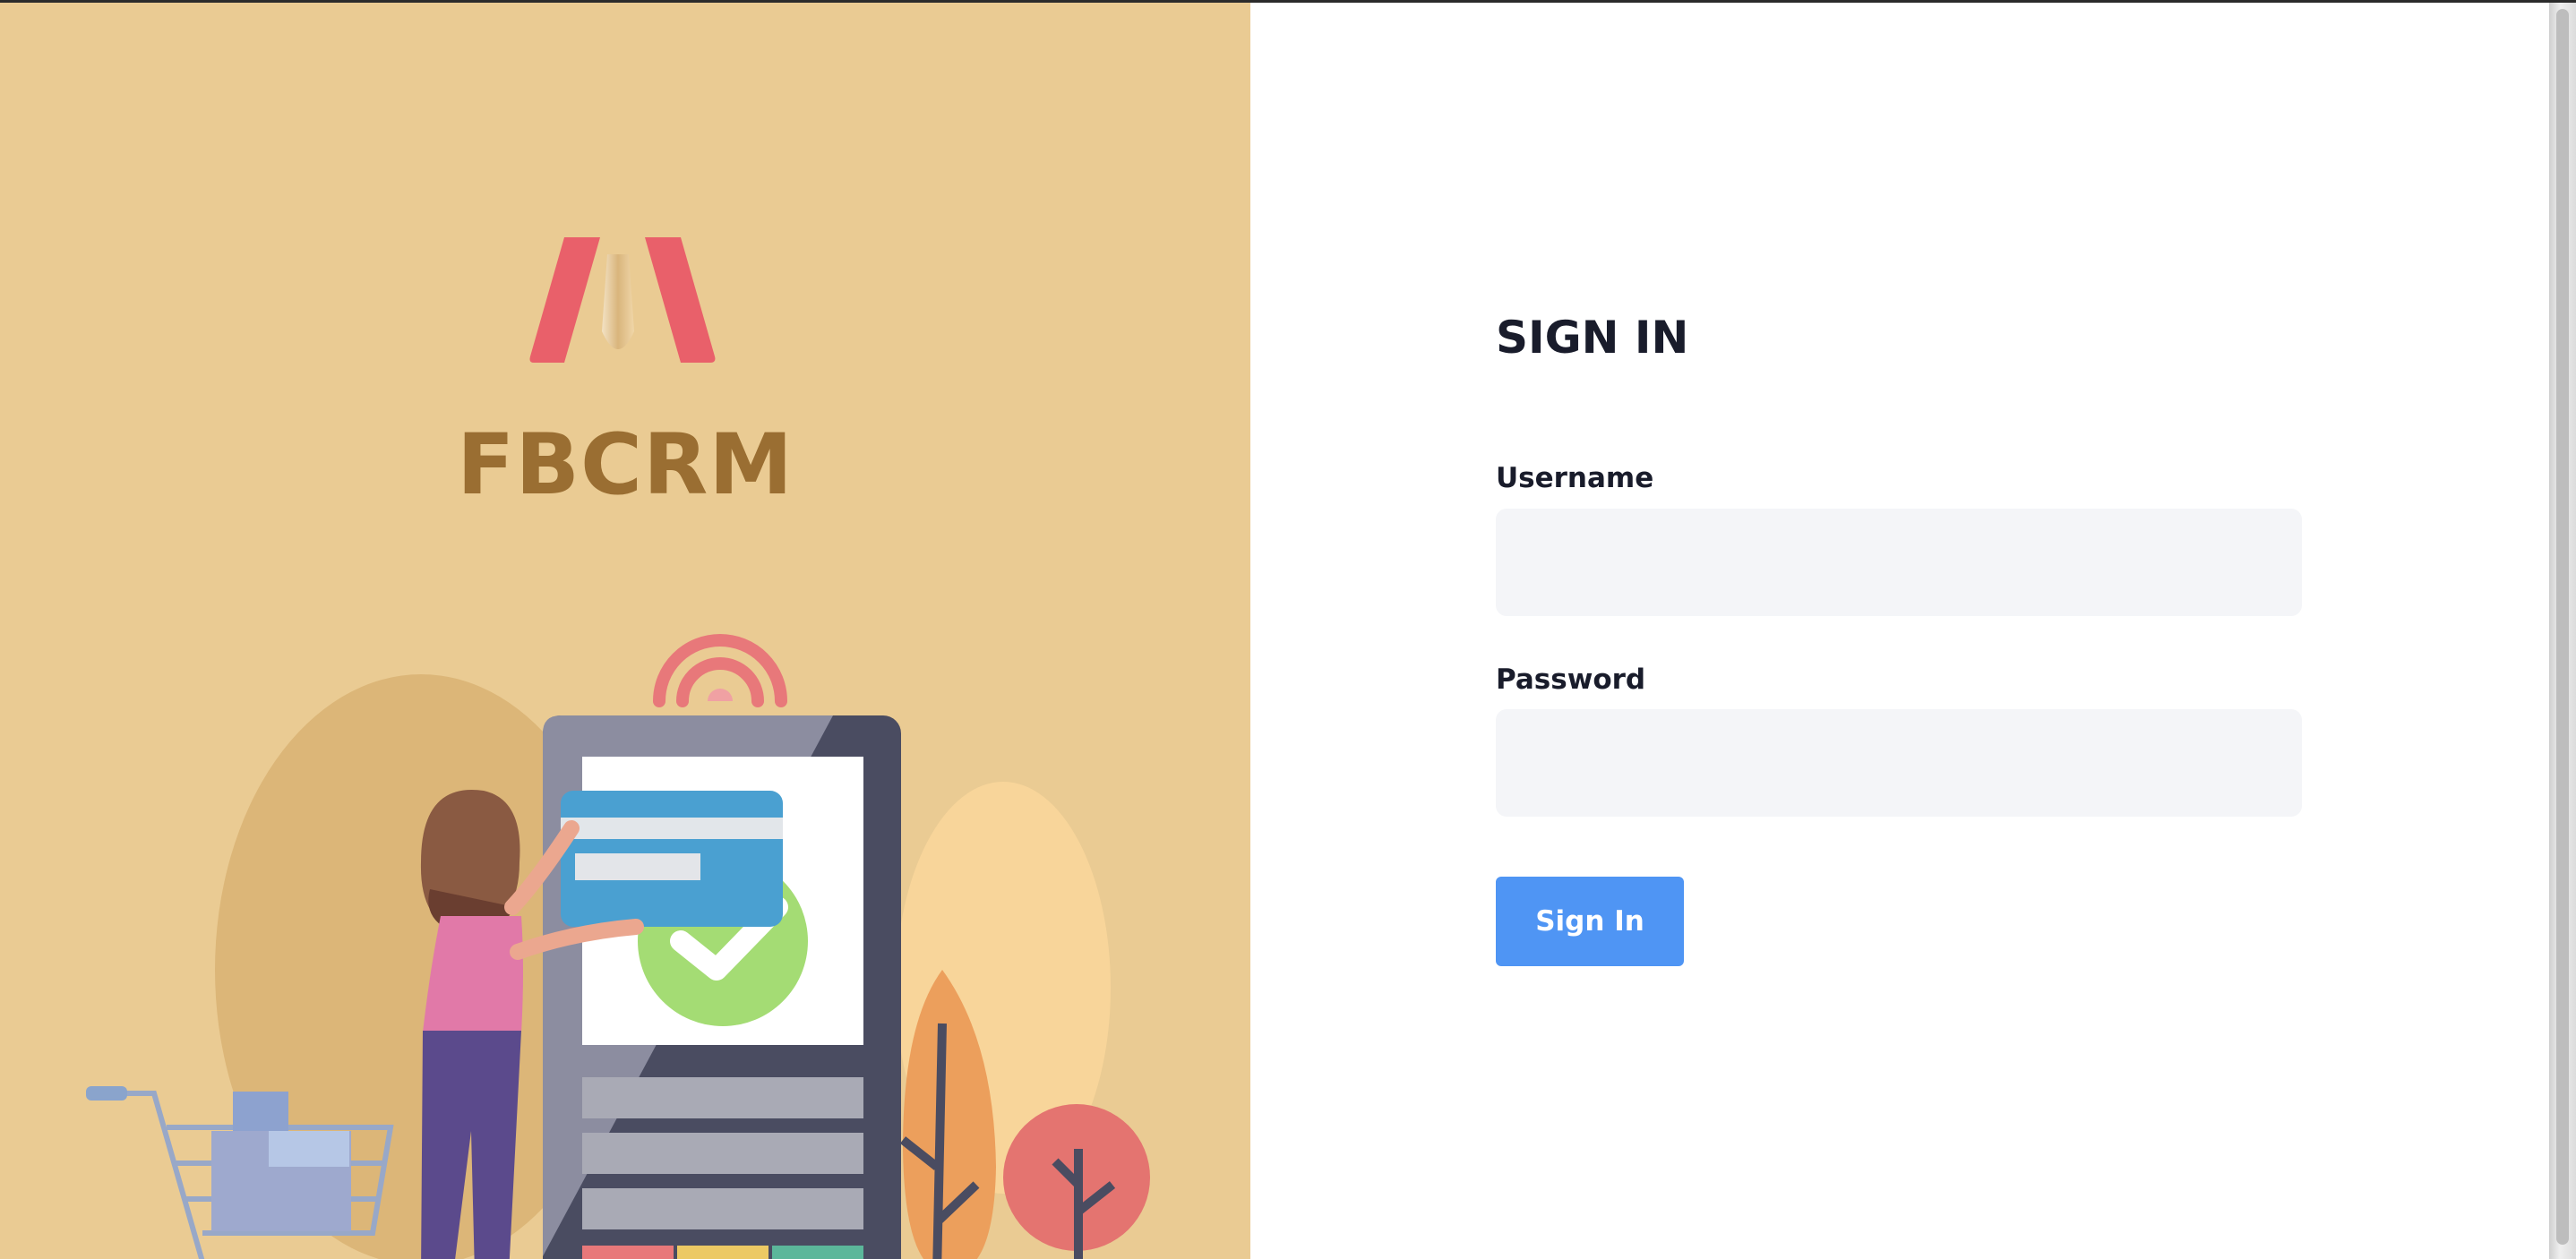 This screenshot has height=1259, width=2576. I want to click on scrollbar, so click(2562, 629).